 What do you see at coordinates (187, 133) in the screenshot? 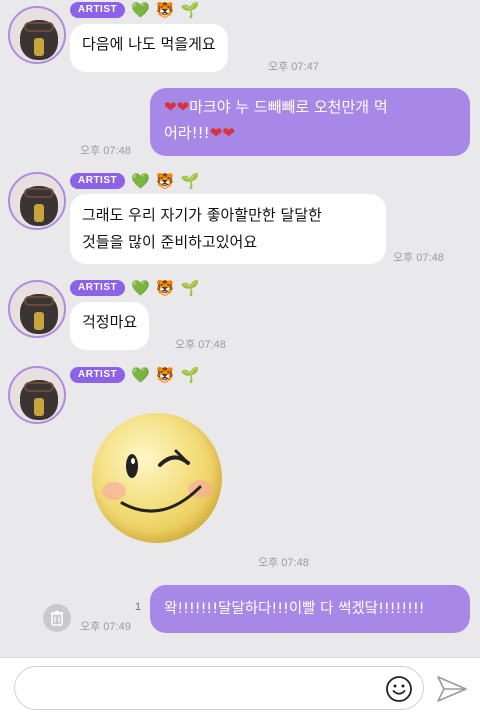
I see `message-text: 어라!!!` at bounding box center [187, 133].